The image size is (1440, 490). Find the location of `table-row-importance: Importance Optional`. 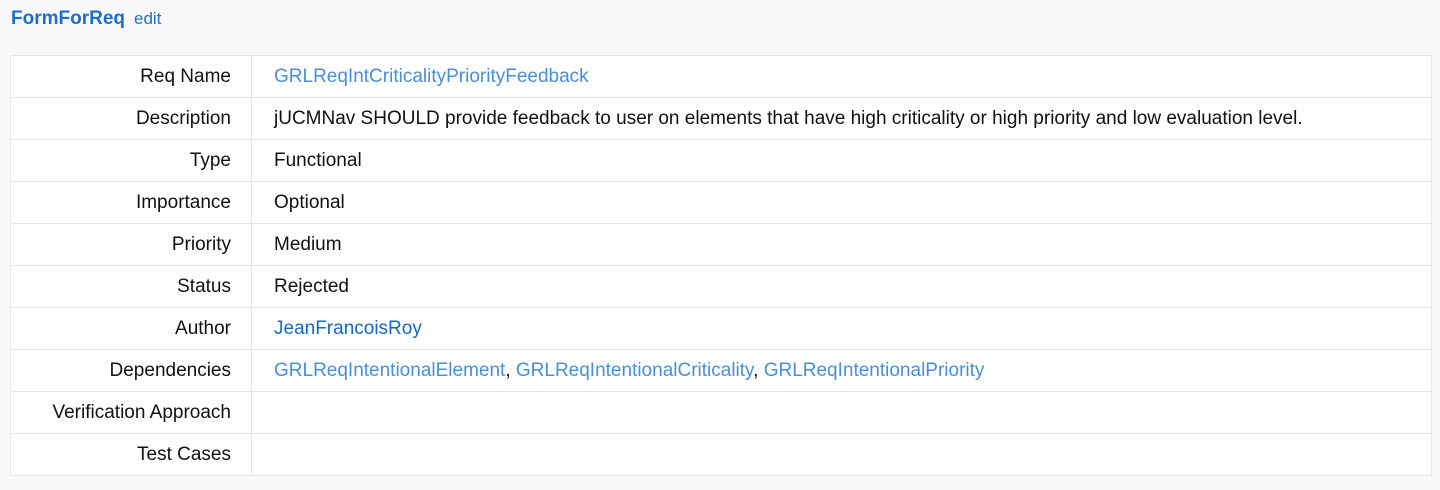

table-row-importance: Importance Optional is located at coordinates (721, 202).